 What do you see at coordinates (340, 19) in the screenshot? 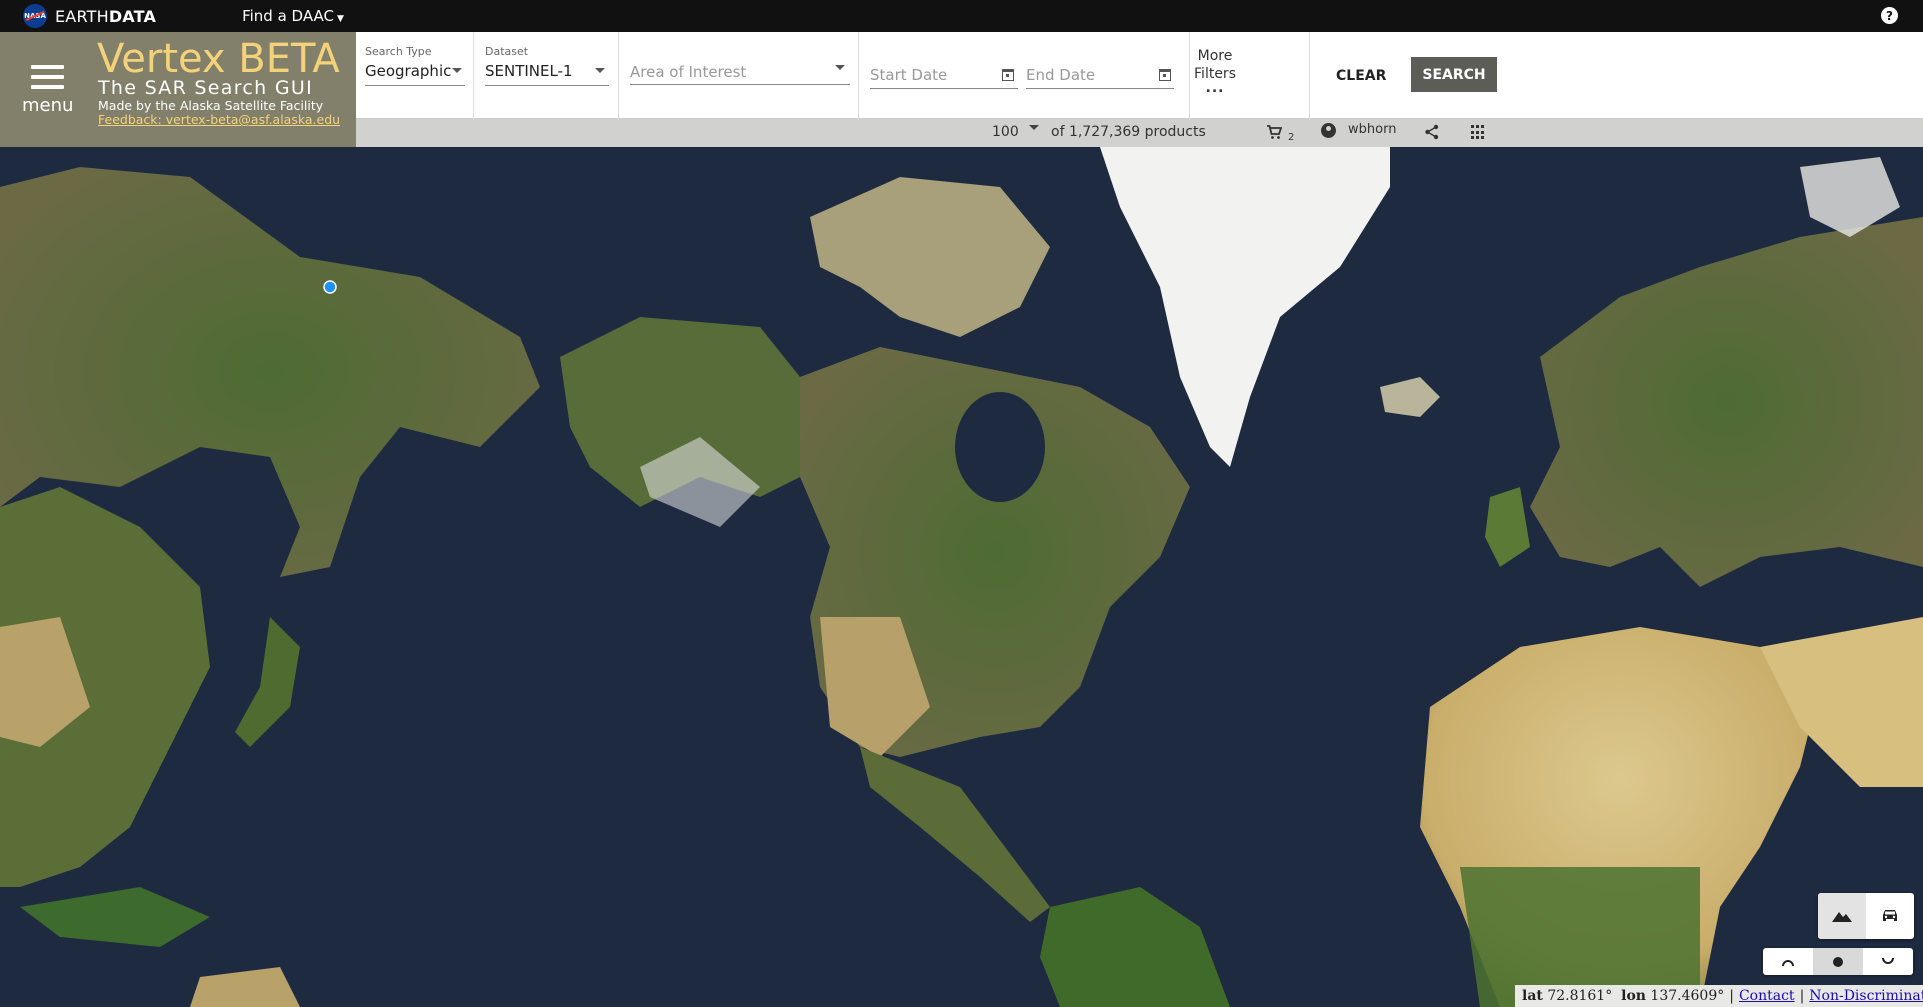
I see `caret-down-icon: ▼` at bounding box center [340, 19].